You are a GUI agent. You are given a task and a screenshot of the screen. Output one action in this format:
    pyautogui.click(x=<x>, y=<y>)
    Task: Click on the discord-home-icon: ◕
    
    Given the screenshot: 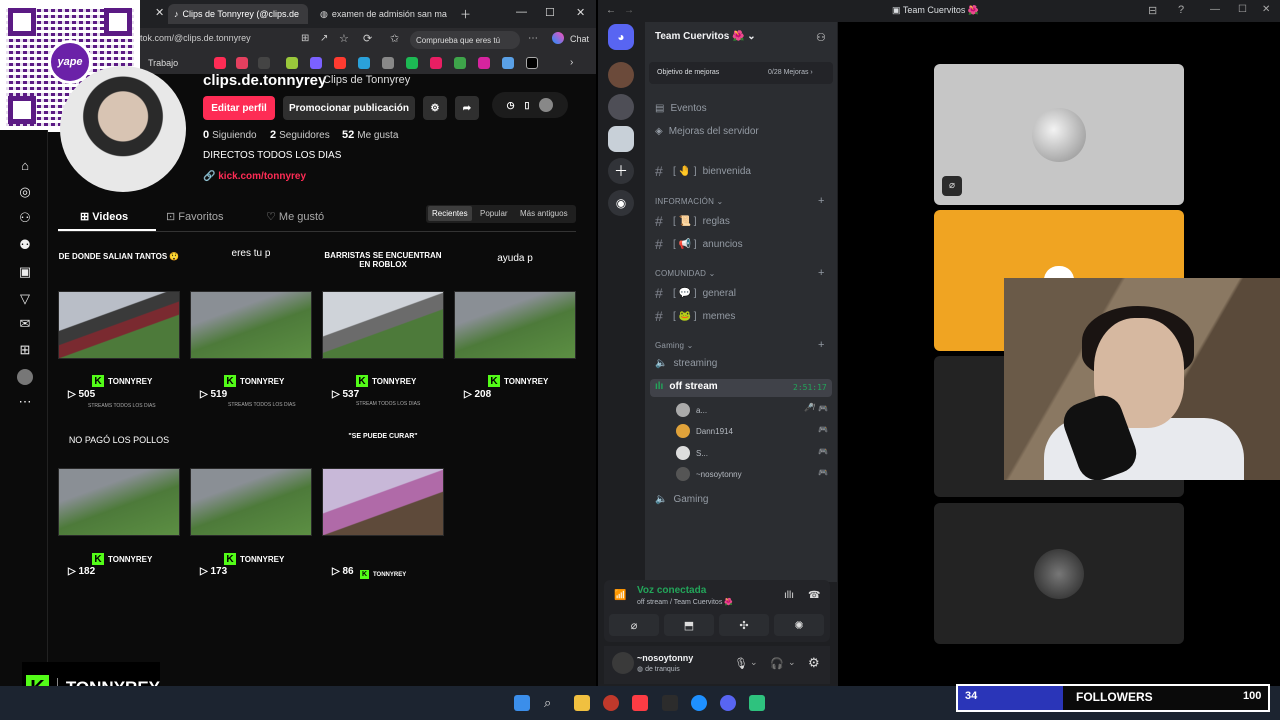 What is the action you would take?
    pyautogui.click(x=621, y=37)
    